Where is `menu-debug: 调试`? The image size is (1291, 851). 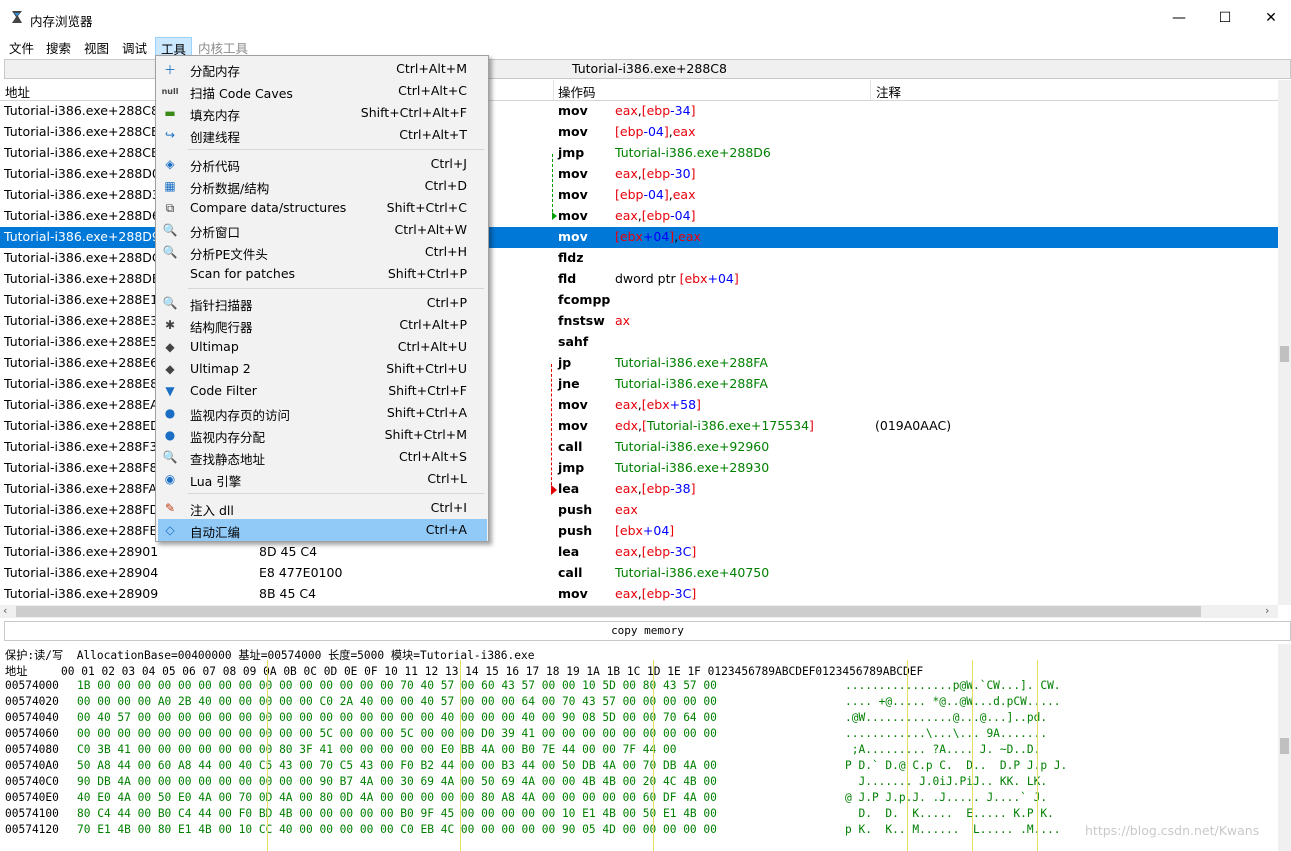
menu-debug: 调试 is located at coordinates (134, 46).